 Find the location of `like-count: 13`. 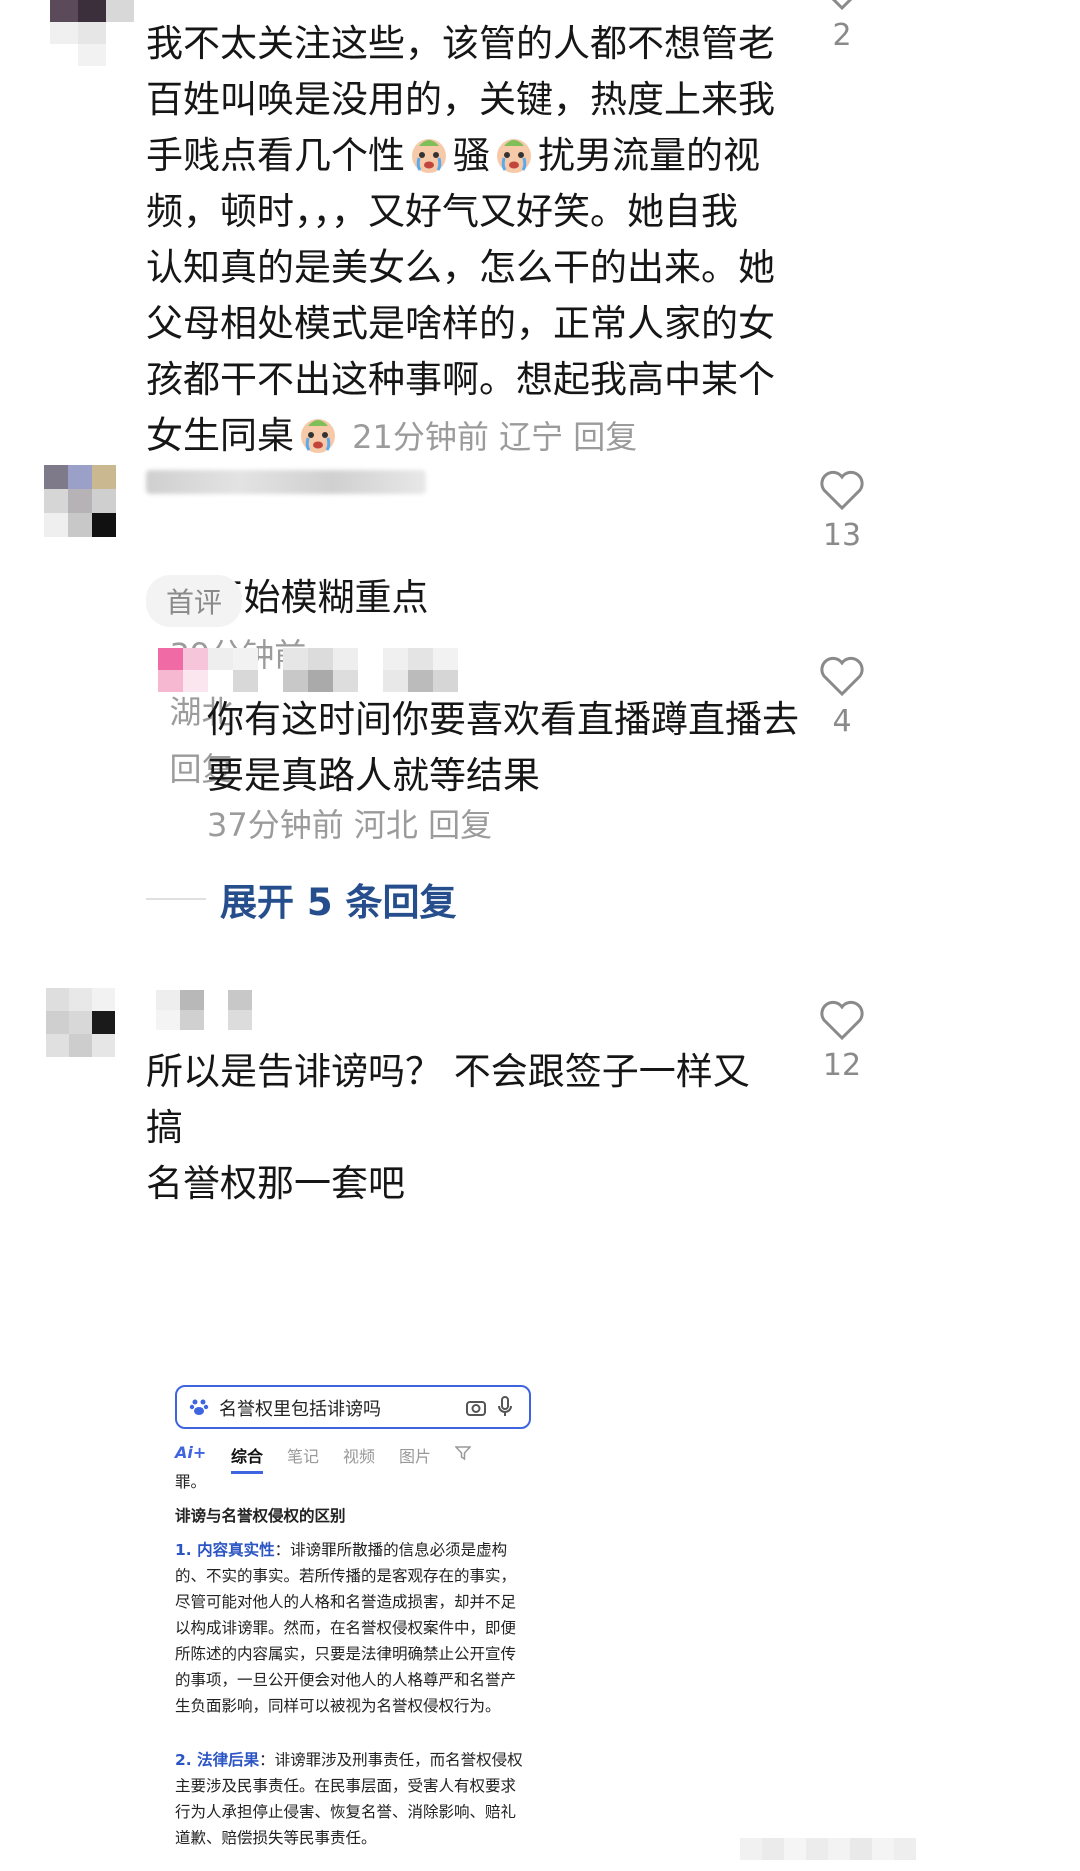

like-count: 13 is located at coordinates (842, 535).